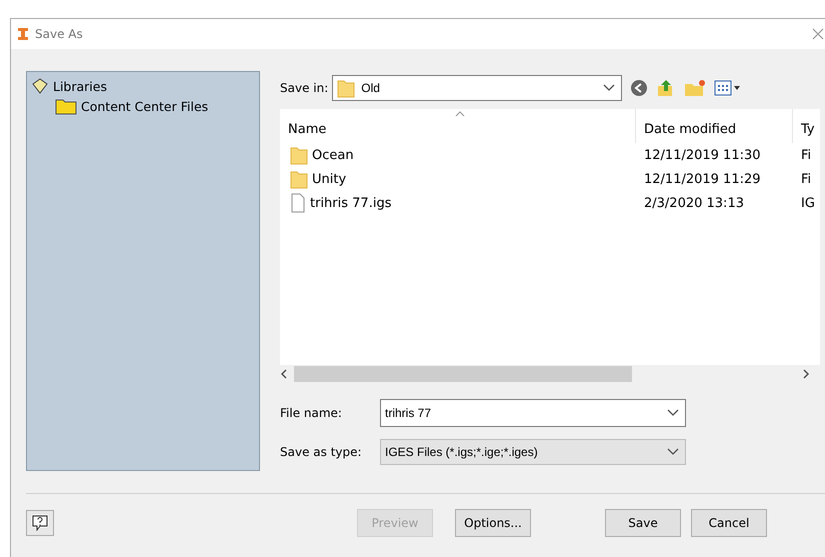 This screenshot has height=557, width=825. Describe the element at coordinates (329, 179) in the screenshot. I see `file-name: Unity` at that location.